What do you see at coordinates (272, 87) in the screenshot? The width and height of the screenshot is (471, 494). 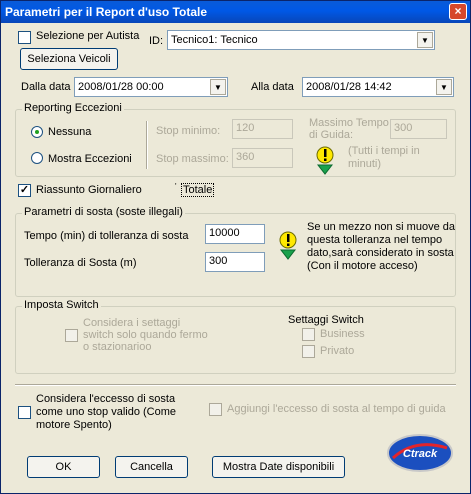 I see `alla-data-label: Alla data` at bounding box center [272, 87].